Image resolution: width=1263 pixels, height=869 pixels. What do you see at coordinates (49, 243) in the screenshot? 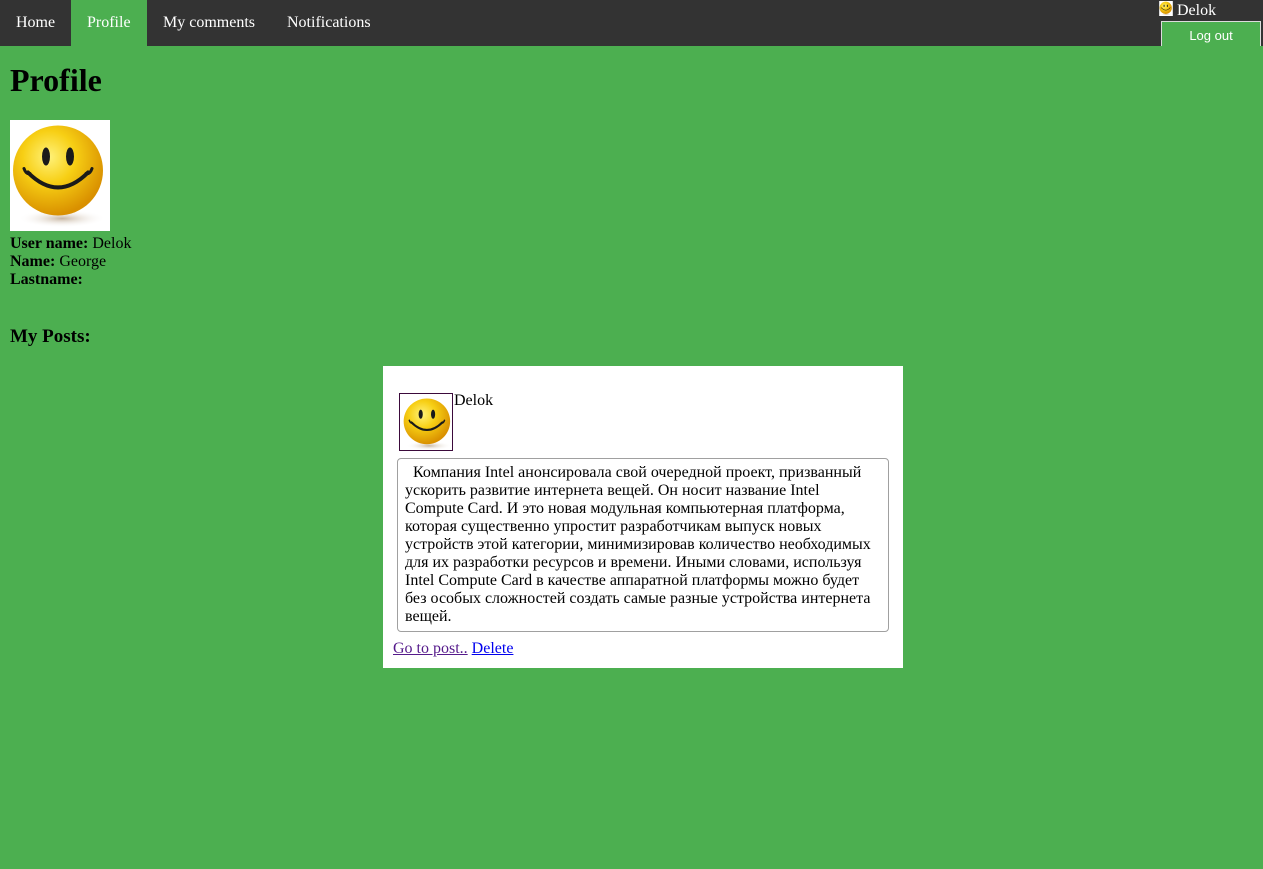
I see `profile-username-label: User name:` at bounding box center [49, 243].